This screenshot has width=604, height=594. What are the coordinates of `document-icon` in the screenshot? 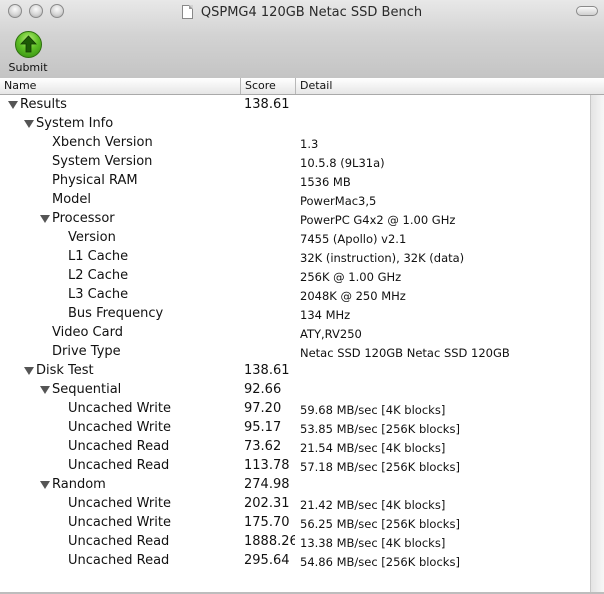 It's located at (187, 12).